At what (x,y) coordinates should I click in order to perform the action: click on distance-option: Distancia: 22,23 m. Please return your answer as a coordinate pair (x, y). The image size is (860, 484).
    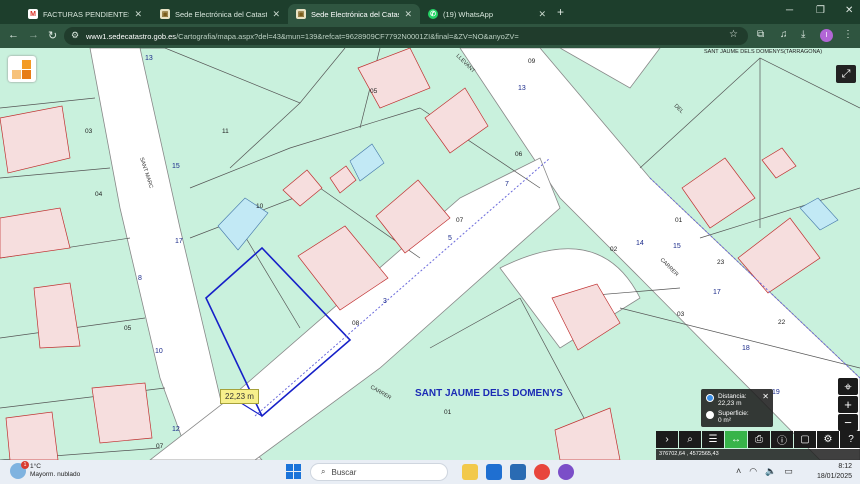
    Looking at the image, I should click on (737, 400).